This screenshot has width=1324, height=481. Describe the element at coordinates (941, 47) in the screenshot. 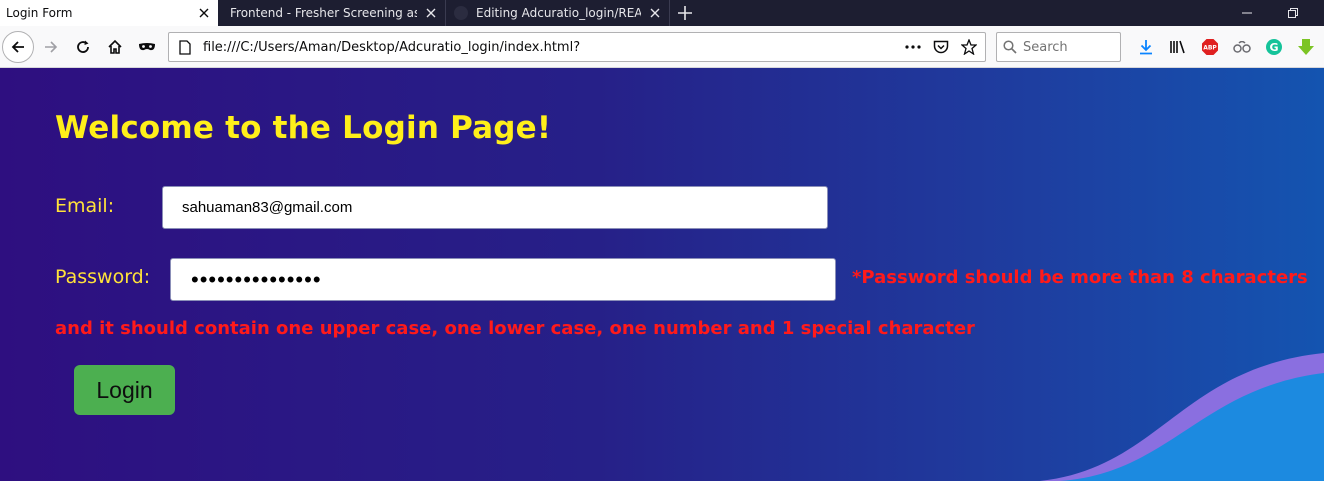

I see `pocket-icon` at that location.